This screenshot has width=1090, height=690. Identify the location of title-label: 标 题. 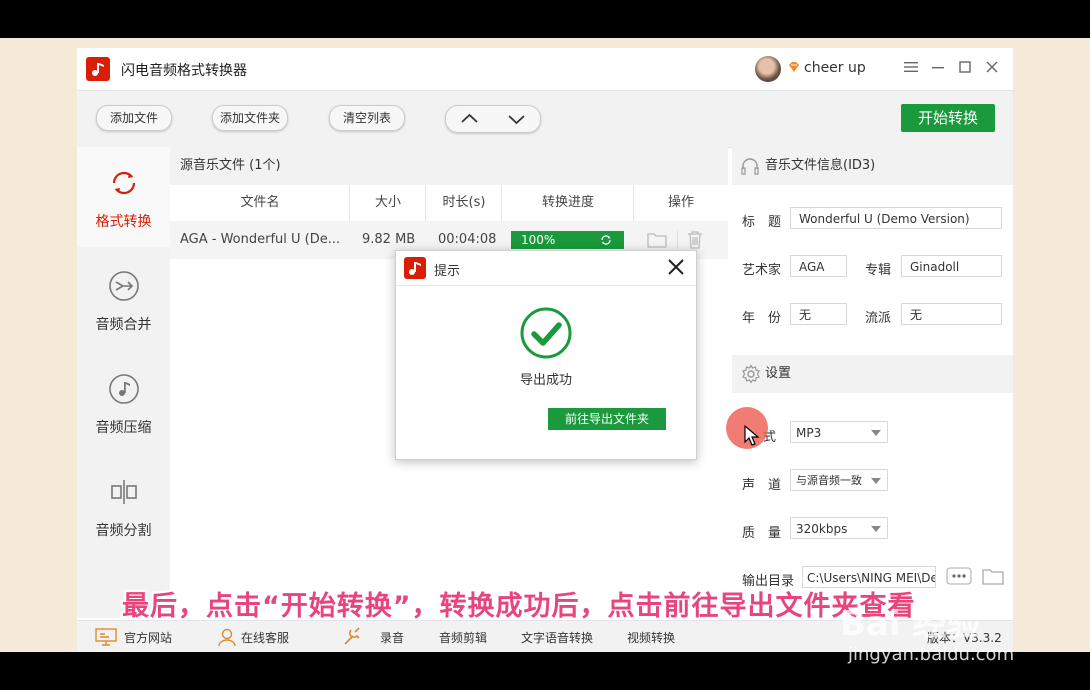
(762, 222).